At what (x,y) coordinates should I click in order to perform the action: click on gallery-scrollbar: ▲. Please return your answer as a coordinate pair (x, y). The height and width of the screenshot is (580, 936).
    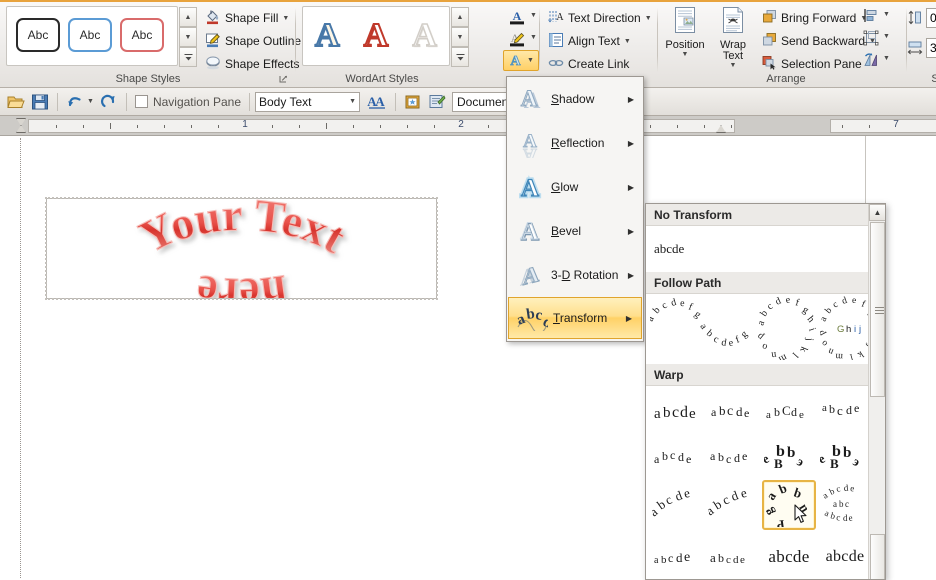
    Looking at the image, I should click on (876, 391).